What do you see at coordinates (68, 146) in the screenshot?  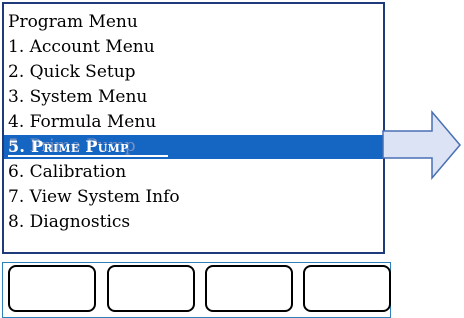 I see `menu-item-prime-pump-label: 5. Prime Pump` at bounding box center [68, 146].